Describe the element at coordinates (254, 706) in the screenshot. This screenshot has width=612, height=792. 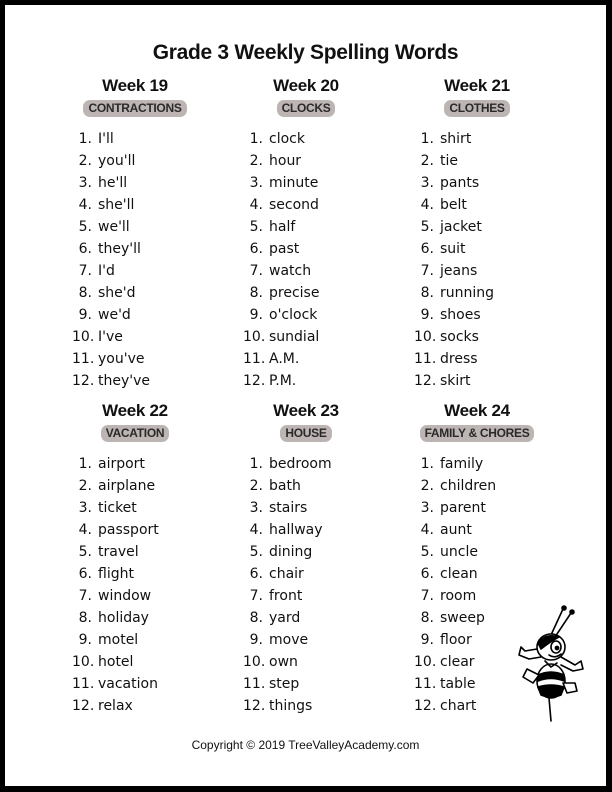
I see `word-number: 12.` at that location.